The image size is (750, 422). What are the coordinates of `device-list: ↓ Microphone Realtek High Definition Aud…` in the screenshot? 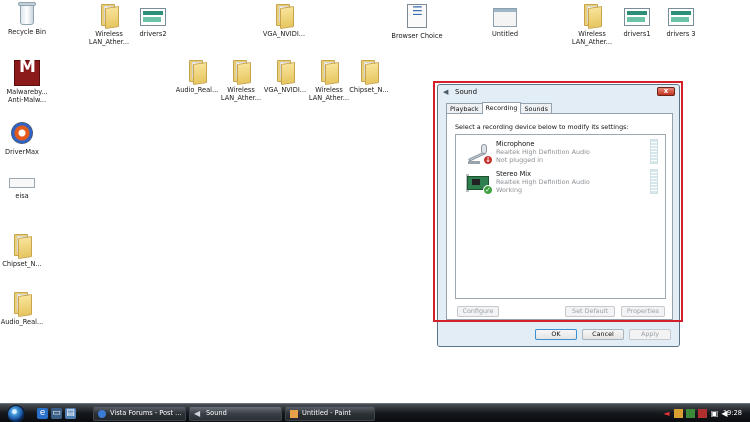 It's located at (560, 216).